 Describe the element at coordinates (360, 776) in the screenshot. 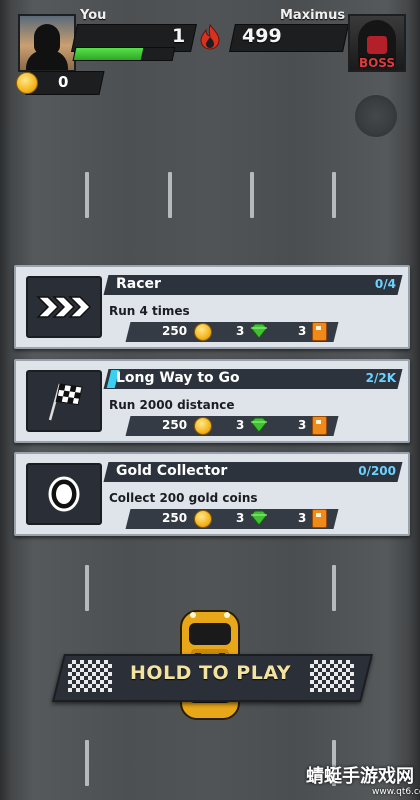

I see `watermark-text: 蜻蜓手游戏网` at that location.